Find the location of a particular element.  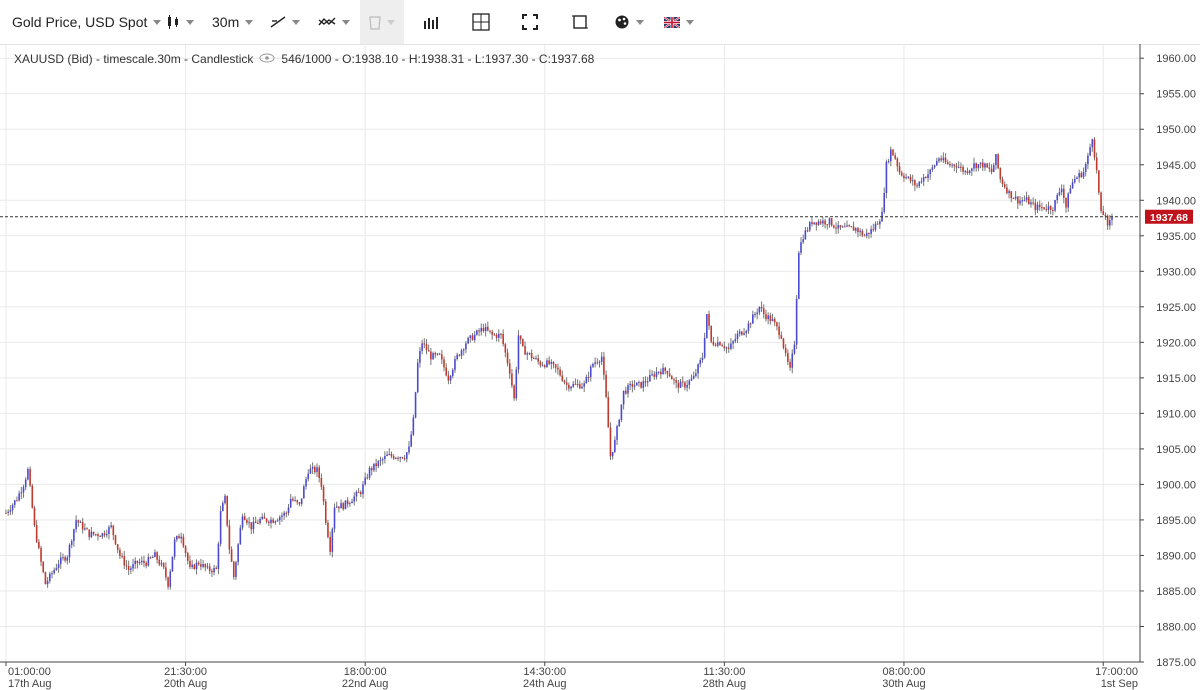

time-tick-label: 21:30:00 is located at coordinates (185, 672).